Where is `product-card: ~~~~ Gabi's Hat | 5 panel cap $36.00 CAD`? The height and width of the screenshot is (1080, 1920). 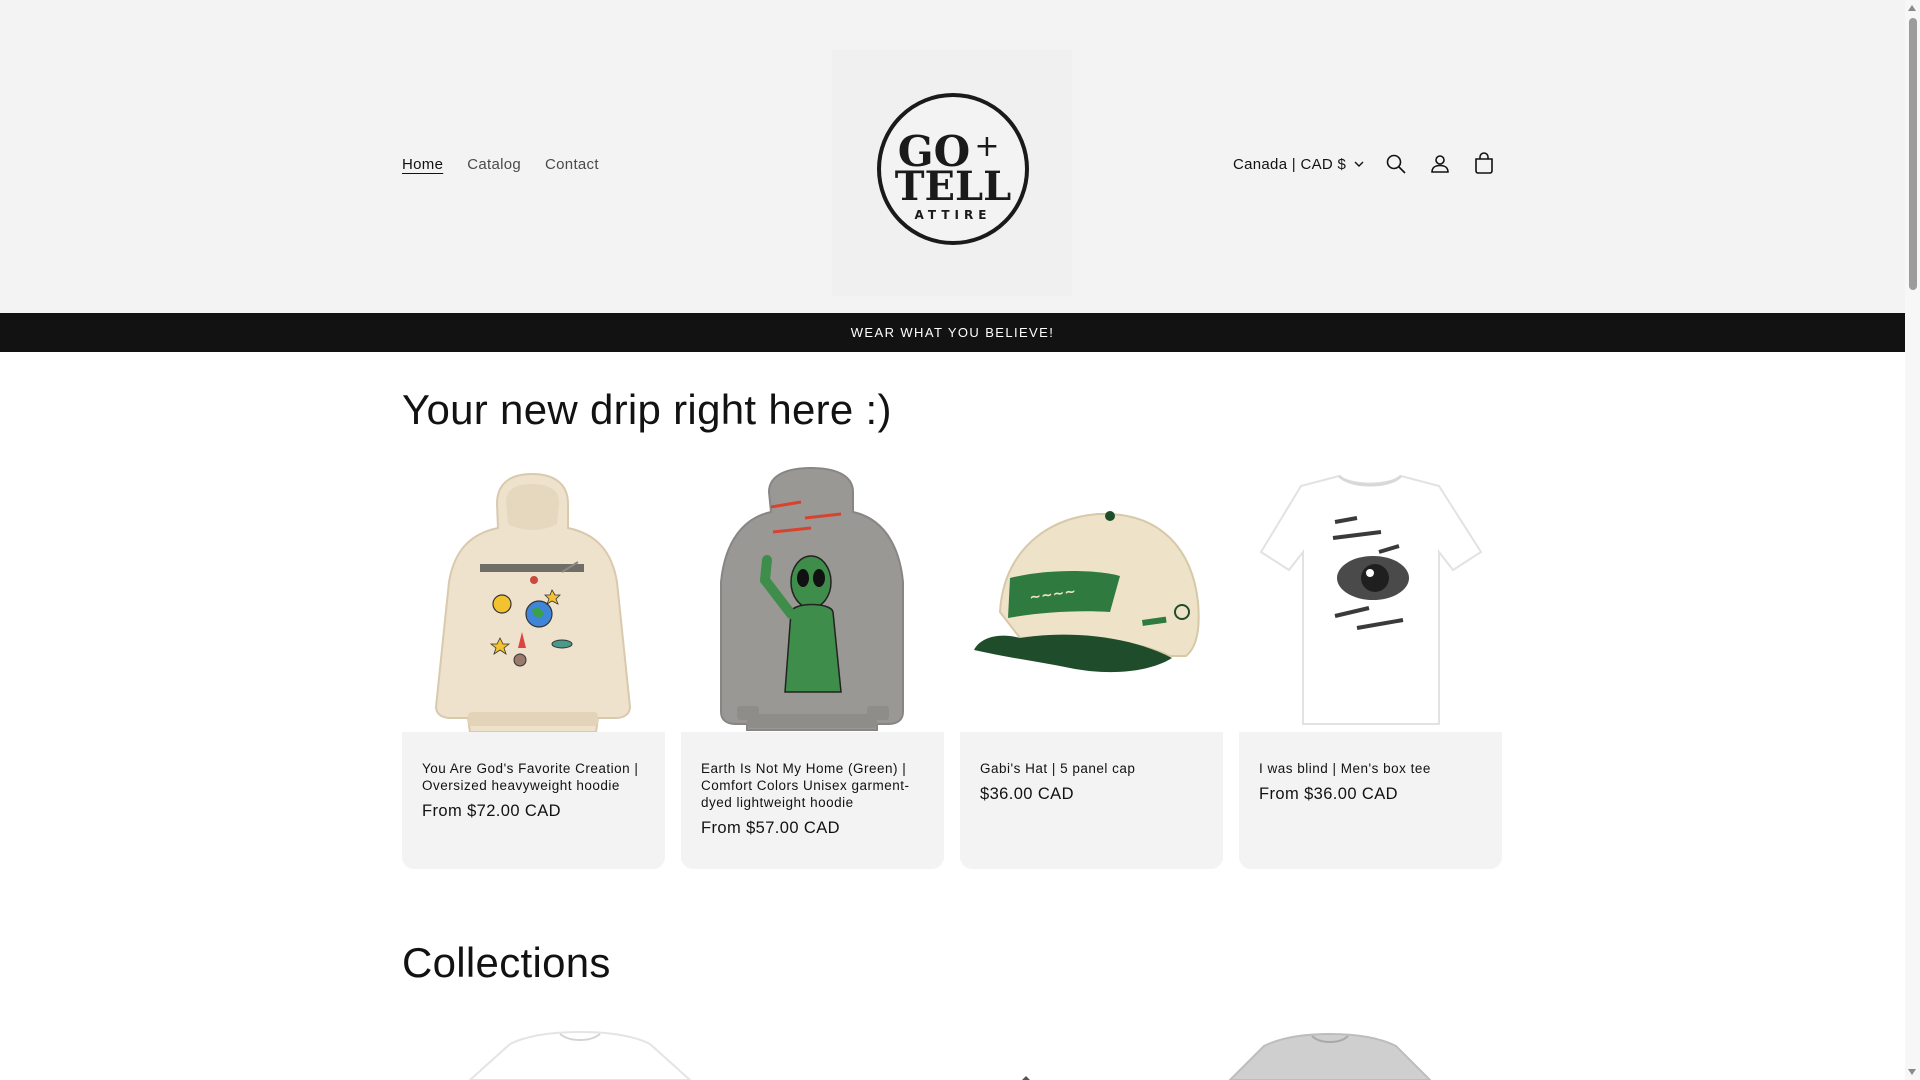 product-card: ~~~~ Gabi's Hat | 5 panel cap $36.00 CAD is located at coordinates (1091, 665).